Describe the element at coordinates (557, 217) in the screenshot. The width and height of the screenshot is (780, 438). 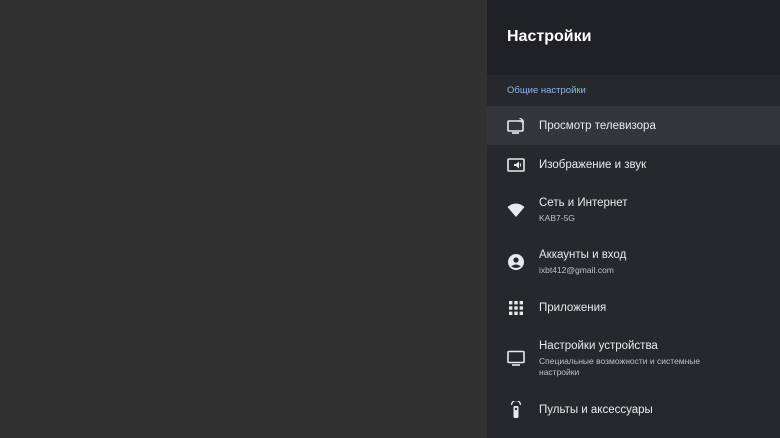
I see `item-subtitle: KAB7-5G` at that location.